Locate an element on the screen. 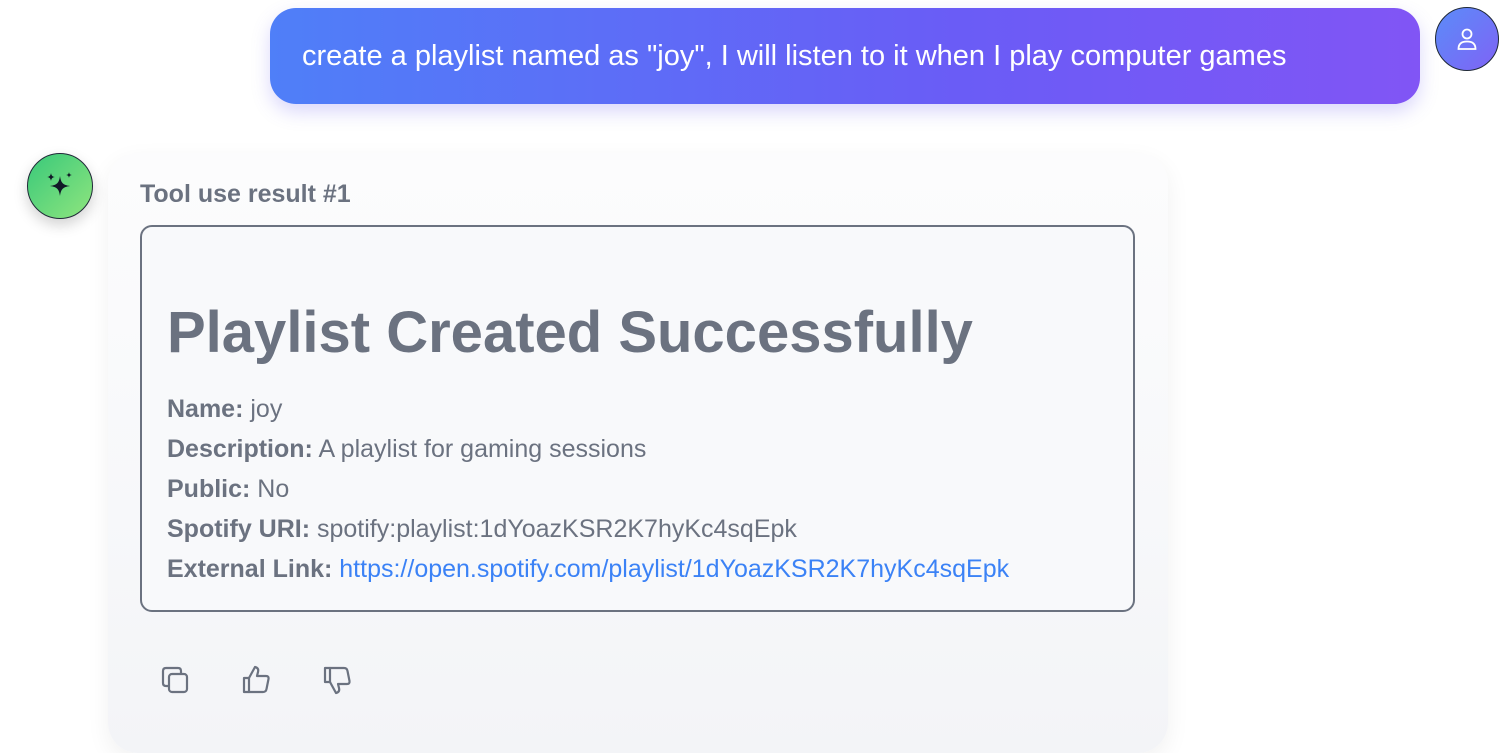 This screenshot has height=753, width=1500. result-title: Playlist Created Successfully is located at coordinates (570, 332).